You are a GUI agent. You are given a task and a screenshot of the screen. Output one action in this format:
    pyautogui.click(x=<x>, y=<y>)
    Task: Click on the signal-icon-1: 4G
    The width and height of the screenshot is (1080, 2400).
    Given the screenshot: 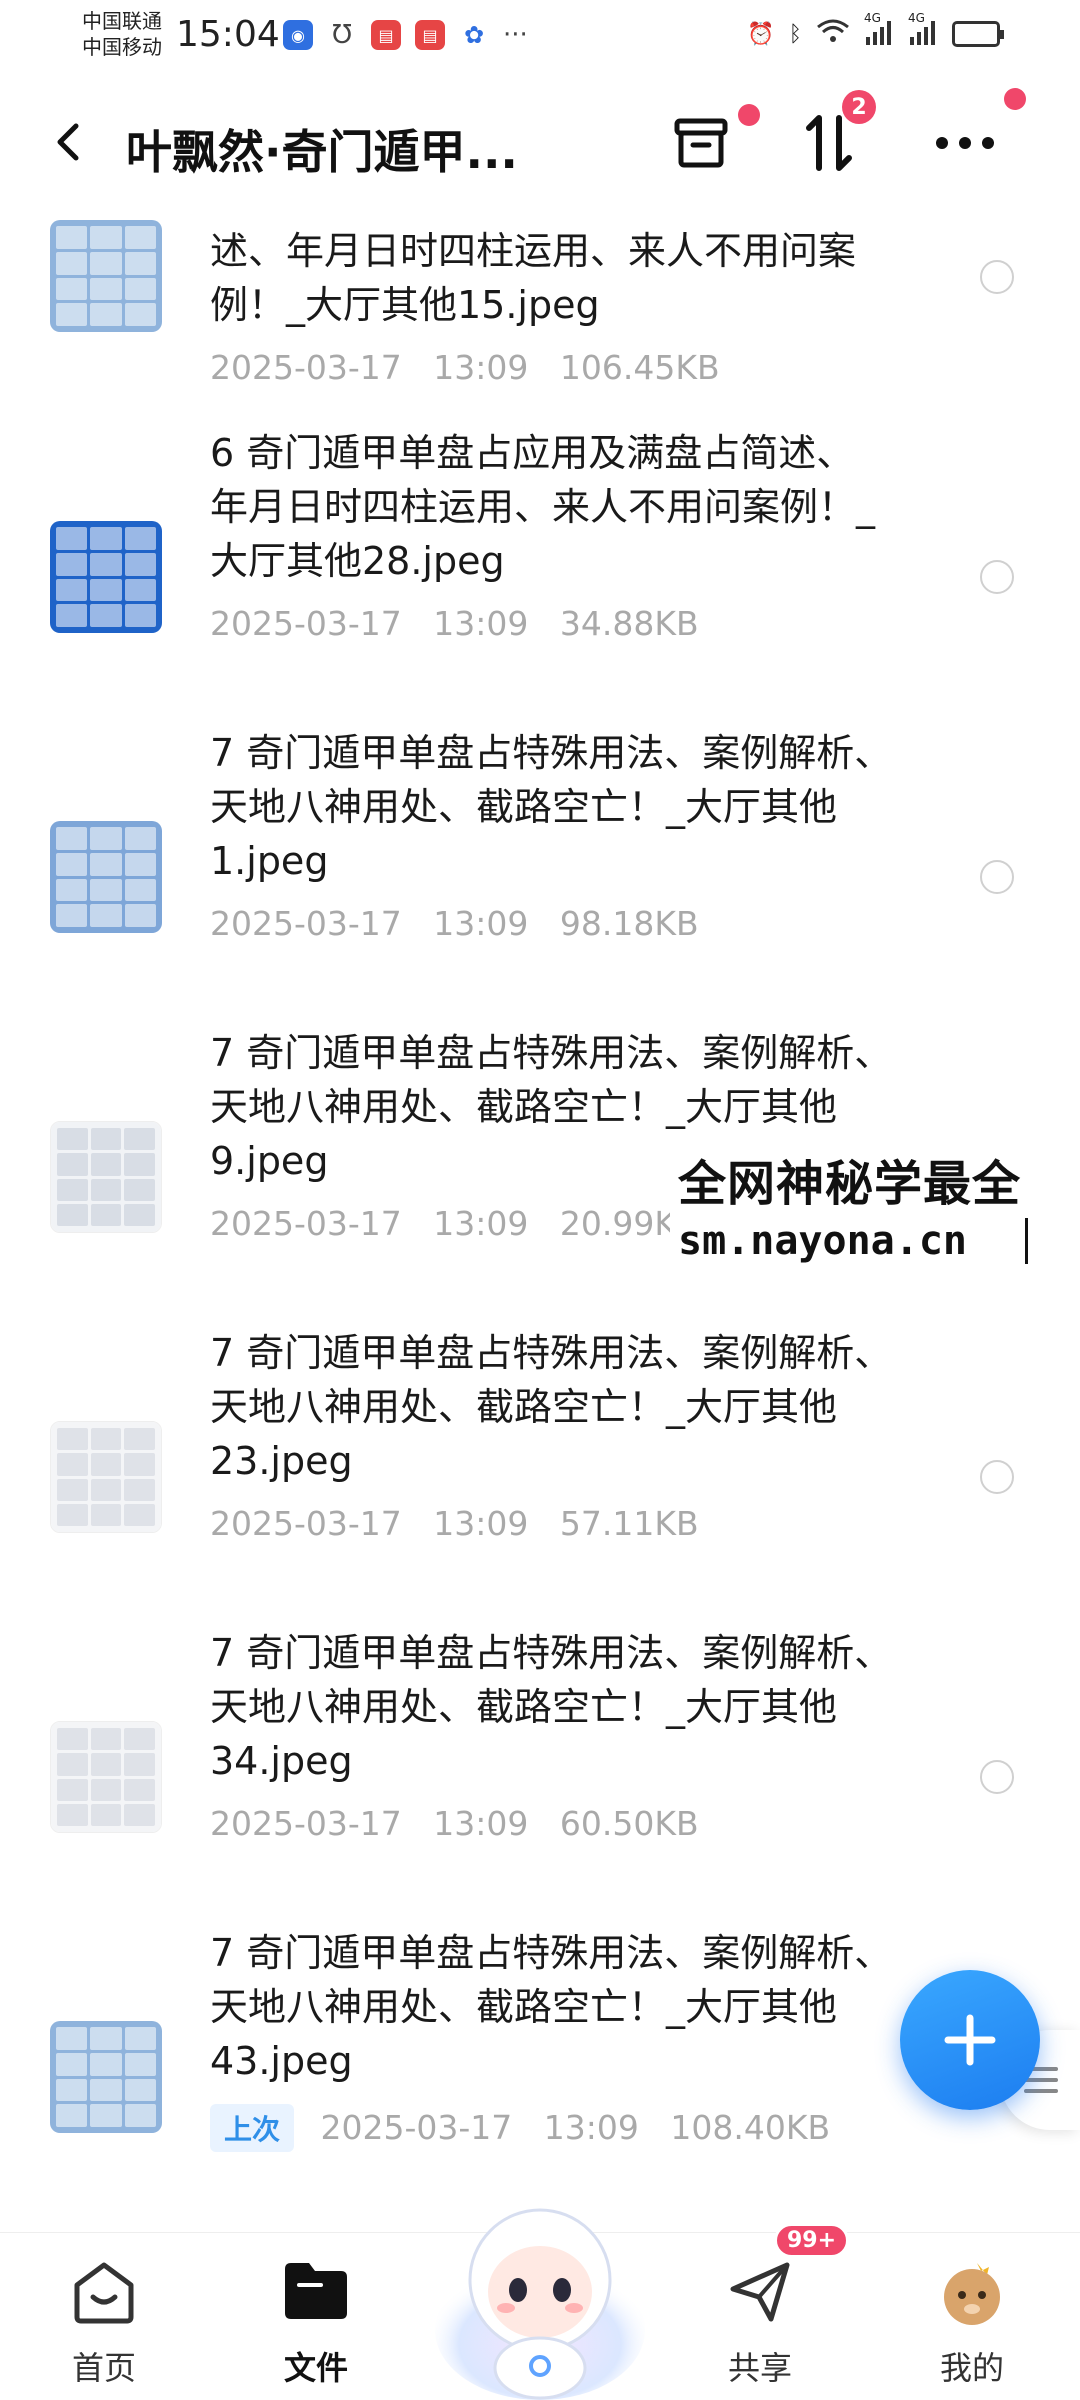 What is the action you would take?
    pyautogui.click(x=879, y=30)
    